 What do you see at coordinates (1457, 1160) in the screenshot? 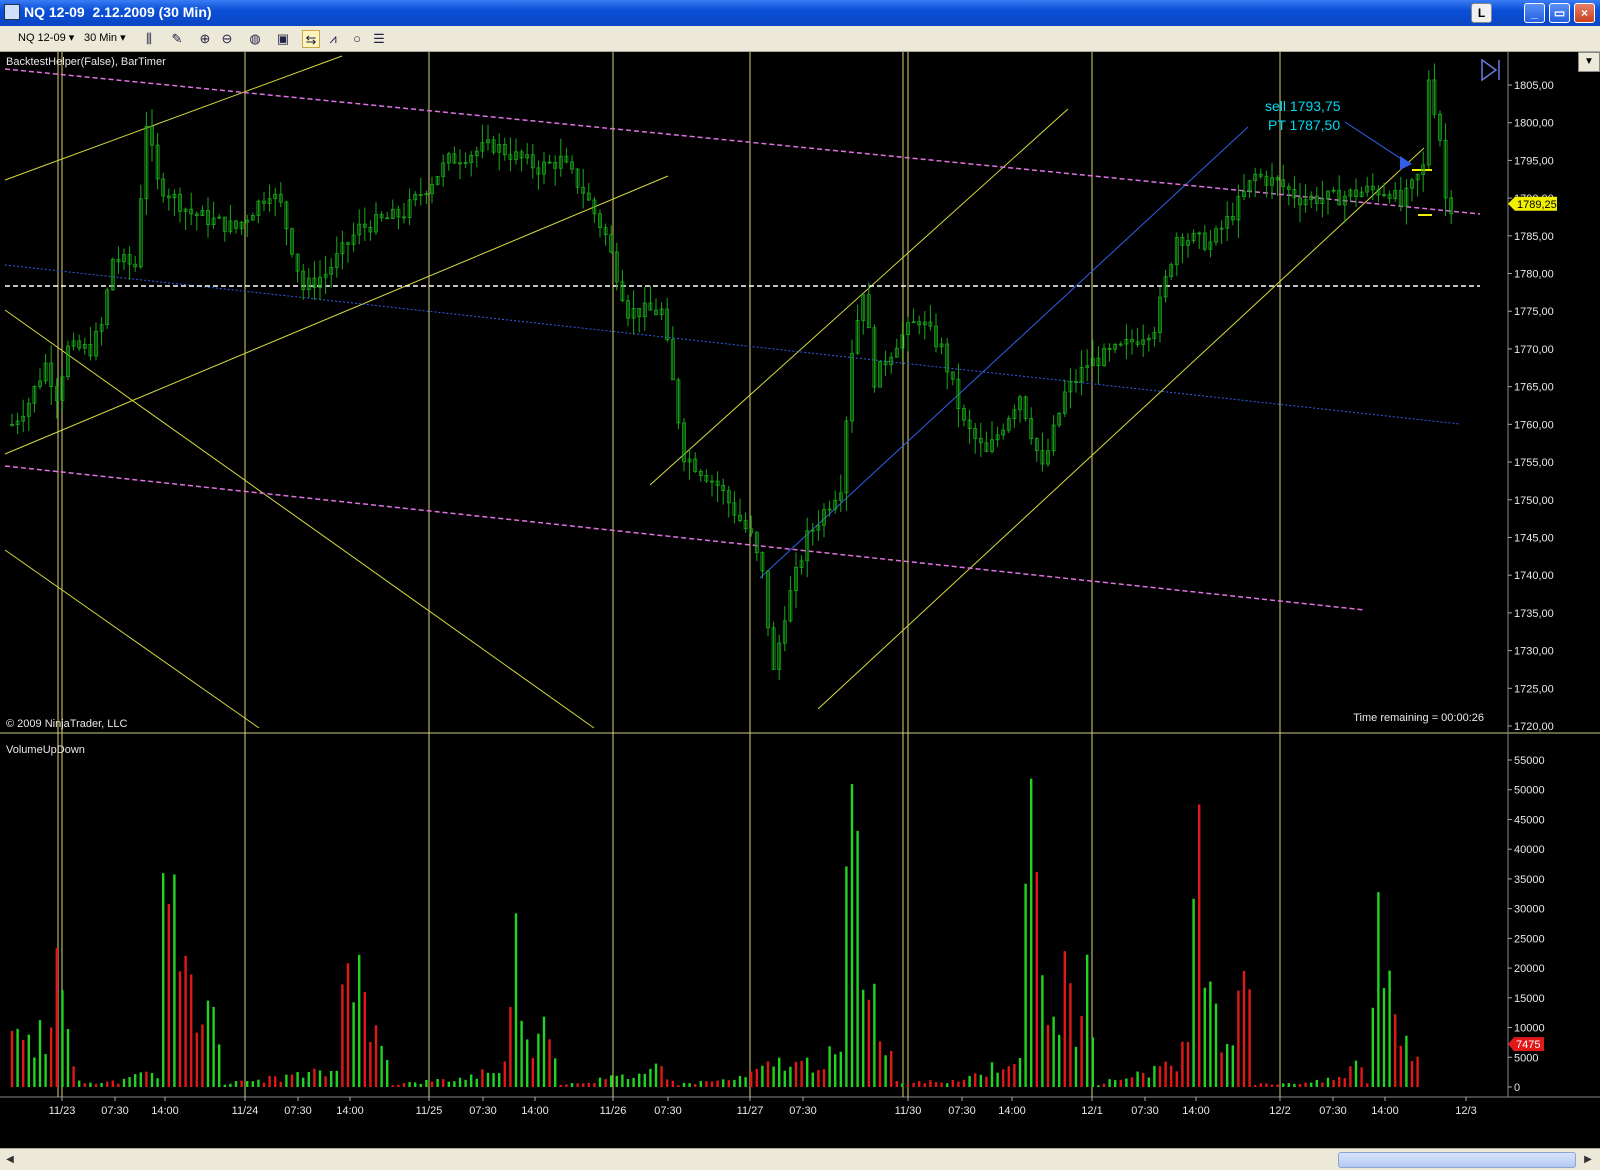
I see `scroll-thumb` at bounding box center [1457, 1160].